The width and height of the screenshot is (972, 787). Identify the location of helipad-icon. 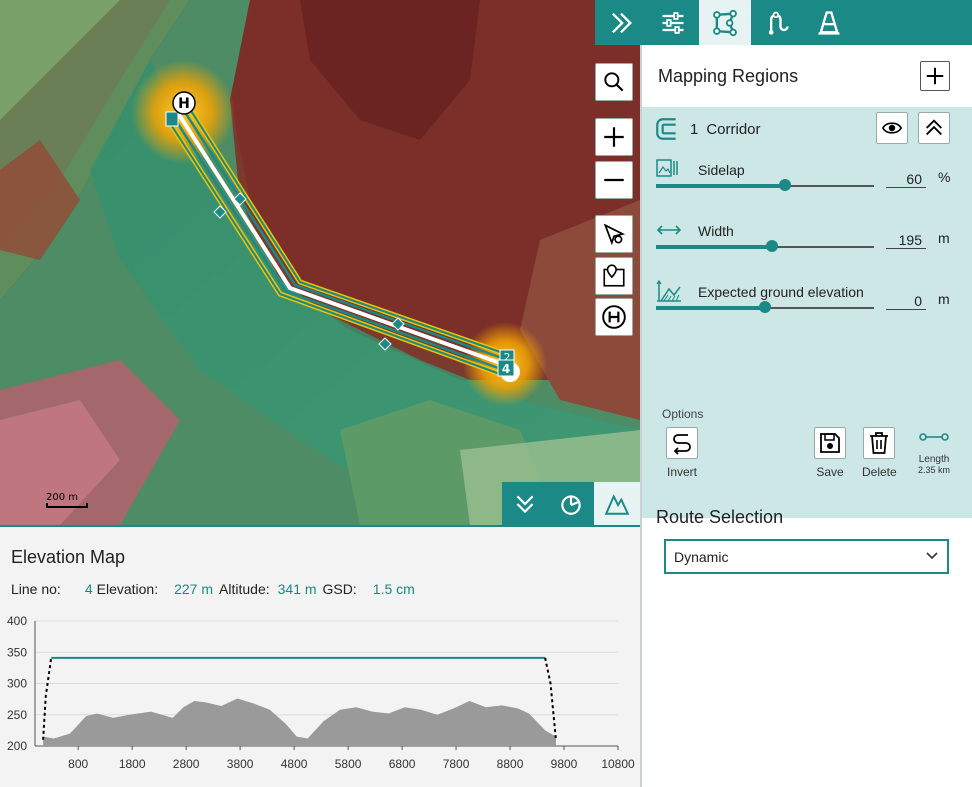
(614, 317).